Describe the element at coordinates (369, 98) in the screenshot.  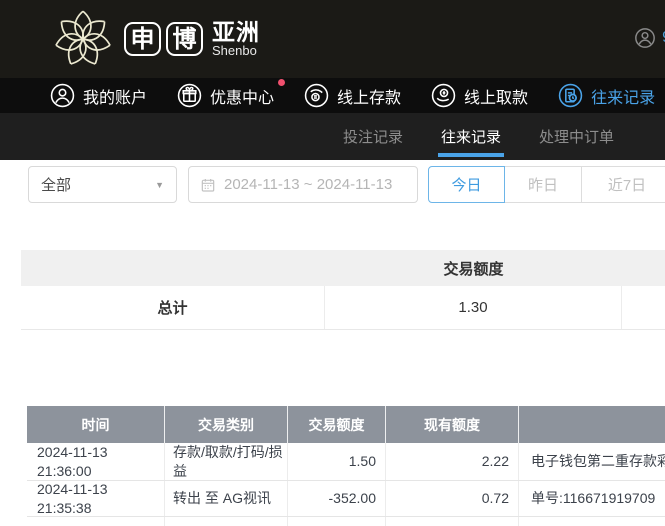
I see `nav-label: 线上存款` at that location.